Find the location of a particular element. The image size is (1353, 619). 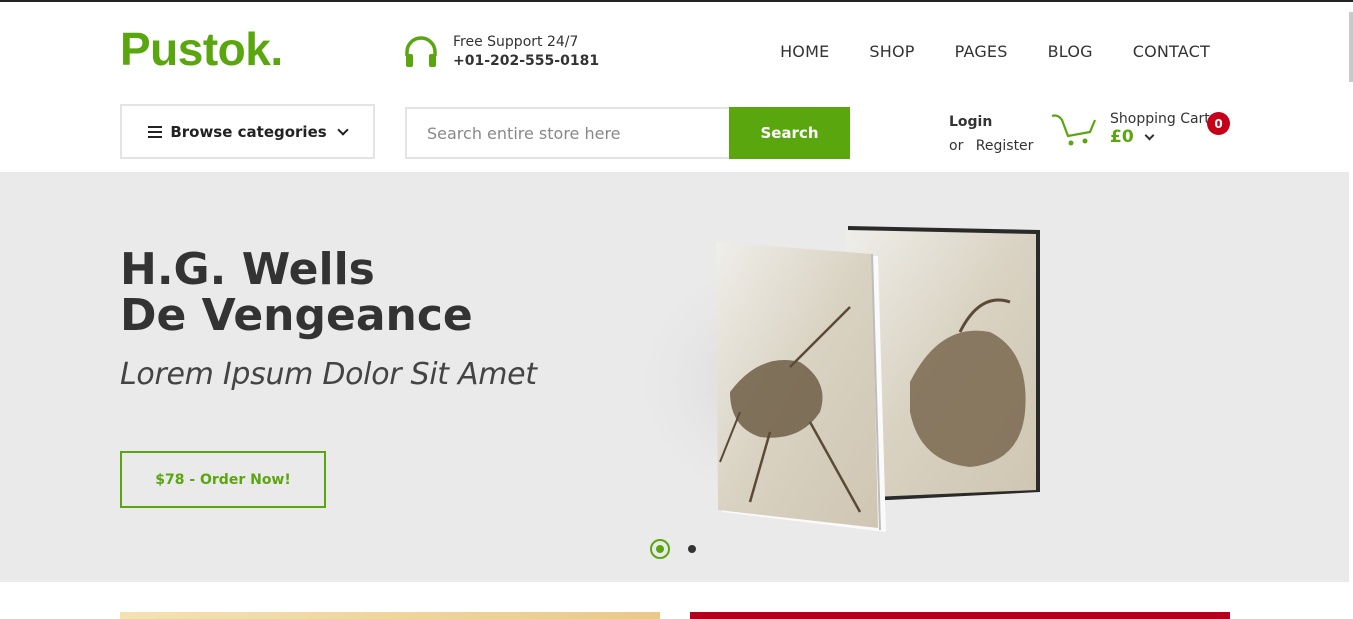

order-now-button: $78 - Order Now! is located at coordinates (223, 479).